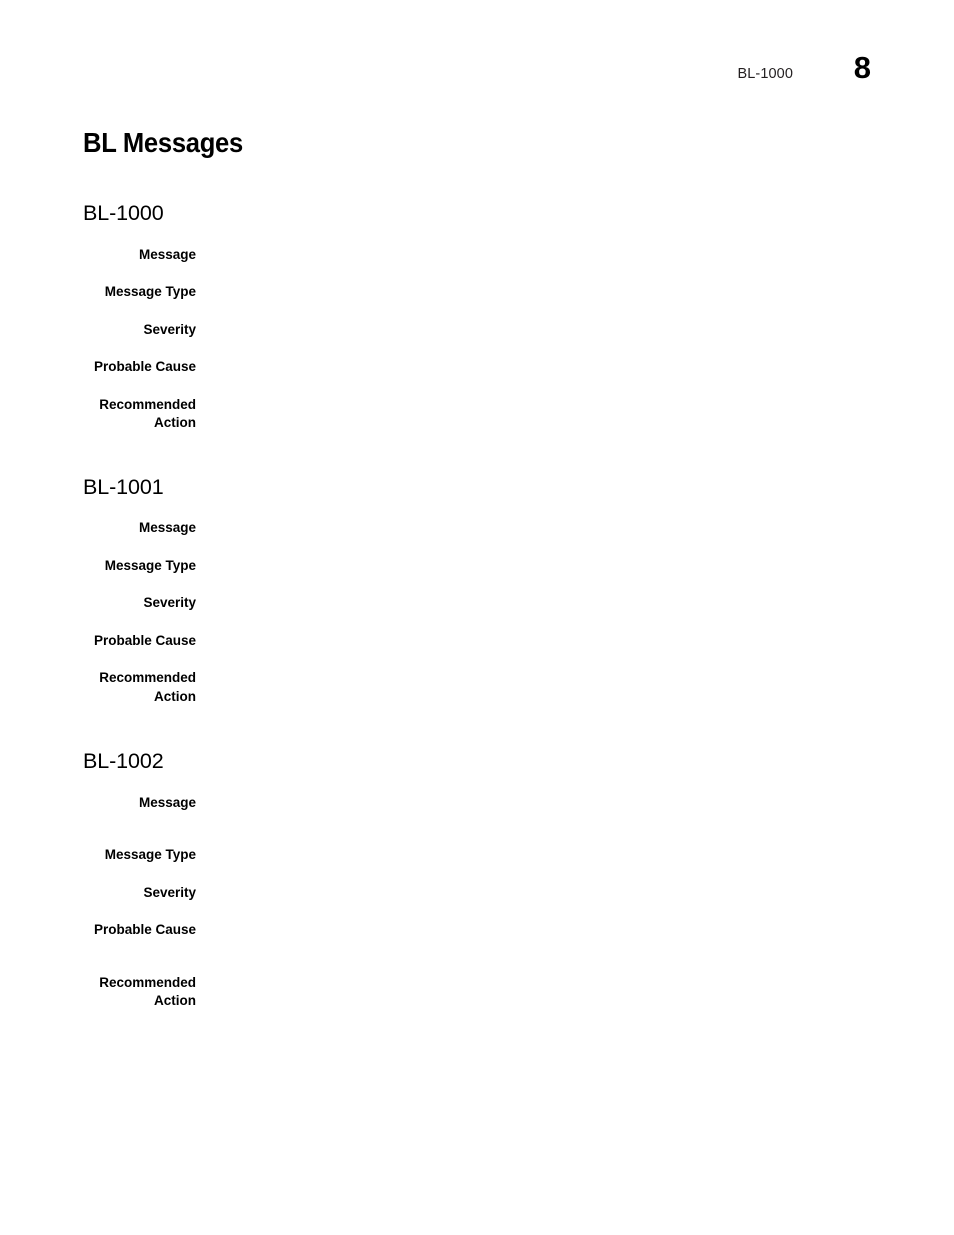 This screenshot has height=1235, width=954. Describe the element at coordinates (123, 486) in the screenshot. I see `section-heading-bl-1001: BL-1001` at that location.